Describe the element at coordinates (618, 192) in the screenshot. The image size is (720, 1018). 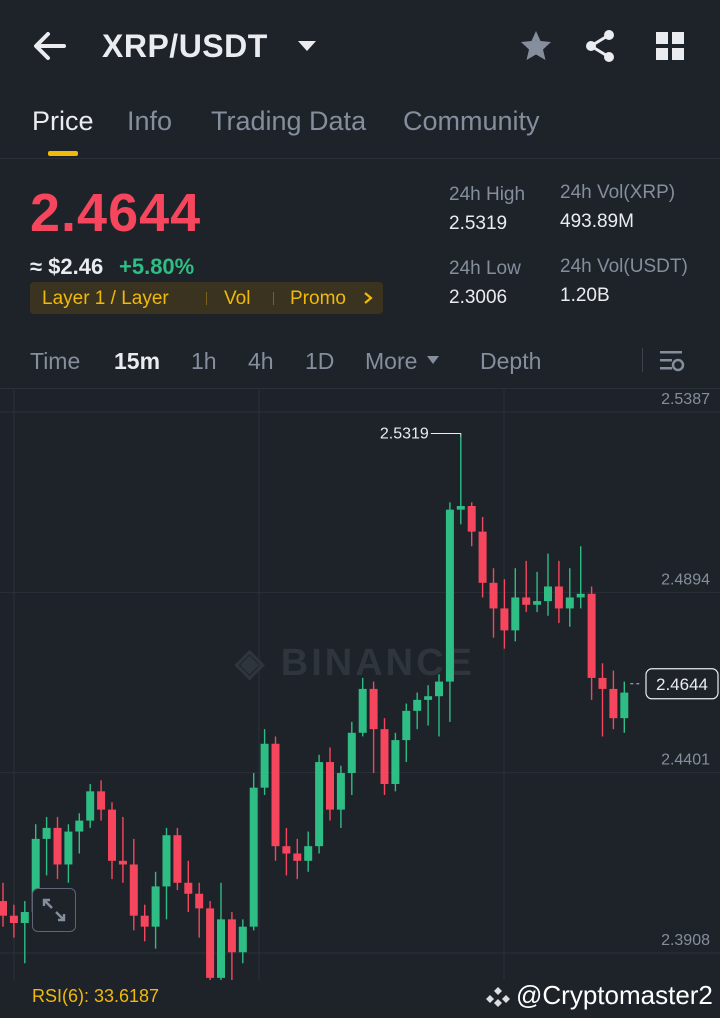
I see `vol-base-label: 24h Vol(XRP)` at that location.